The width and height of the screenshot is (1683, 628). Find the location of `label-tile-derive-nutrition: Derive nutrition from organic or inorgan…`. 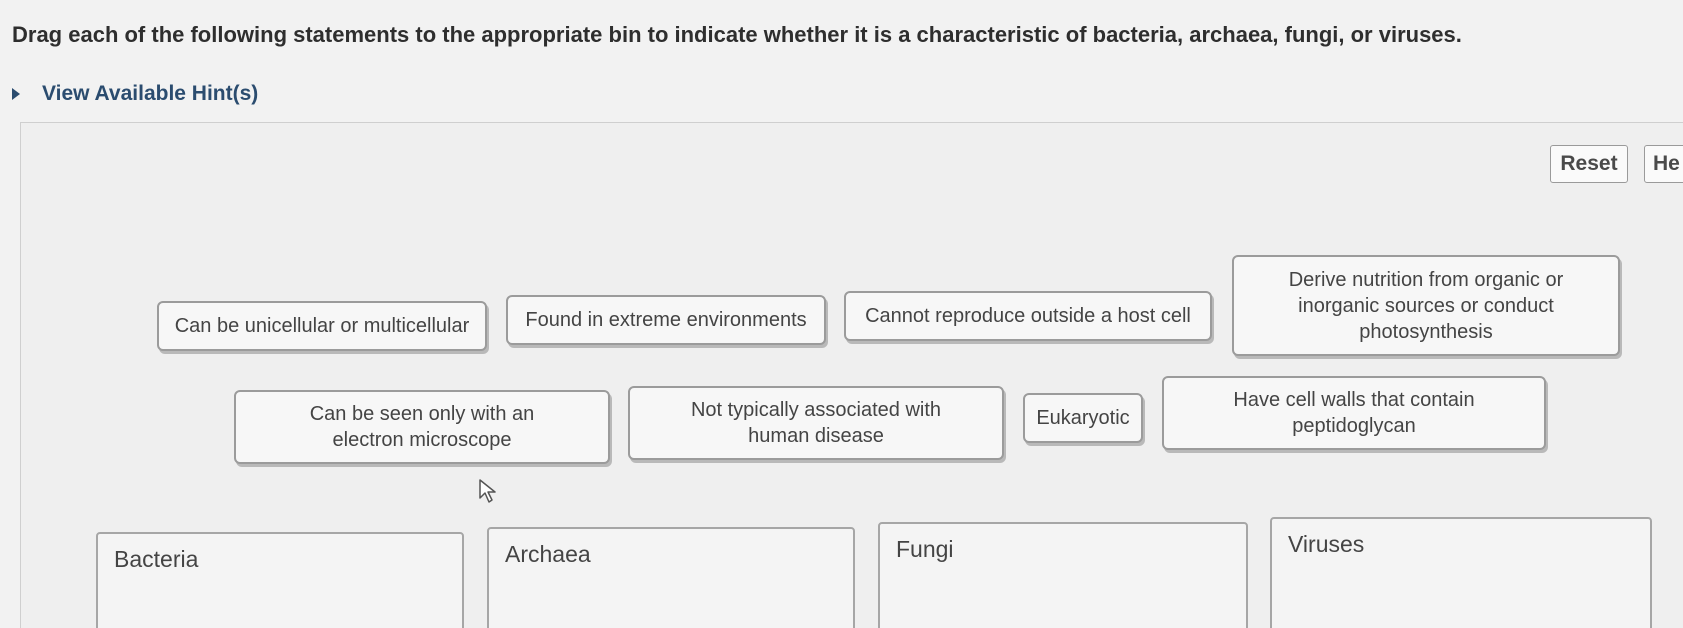

label-tile-derive-nutrition: Derive nutrition from organic or inorgan… is located at coordinates (1426, 305).